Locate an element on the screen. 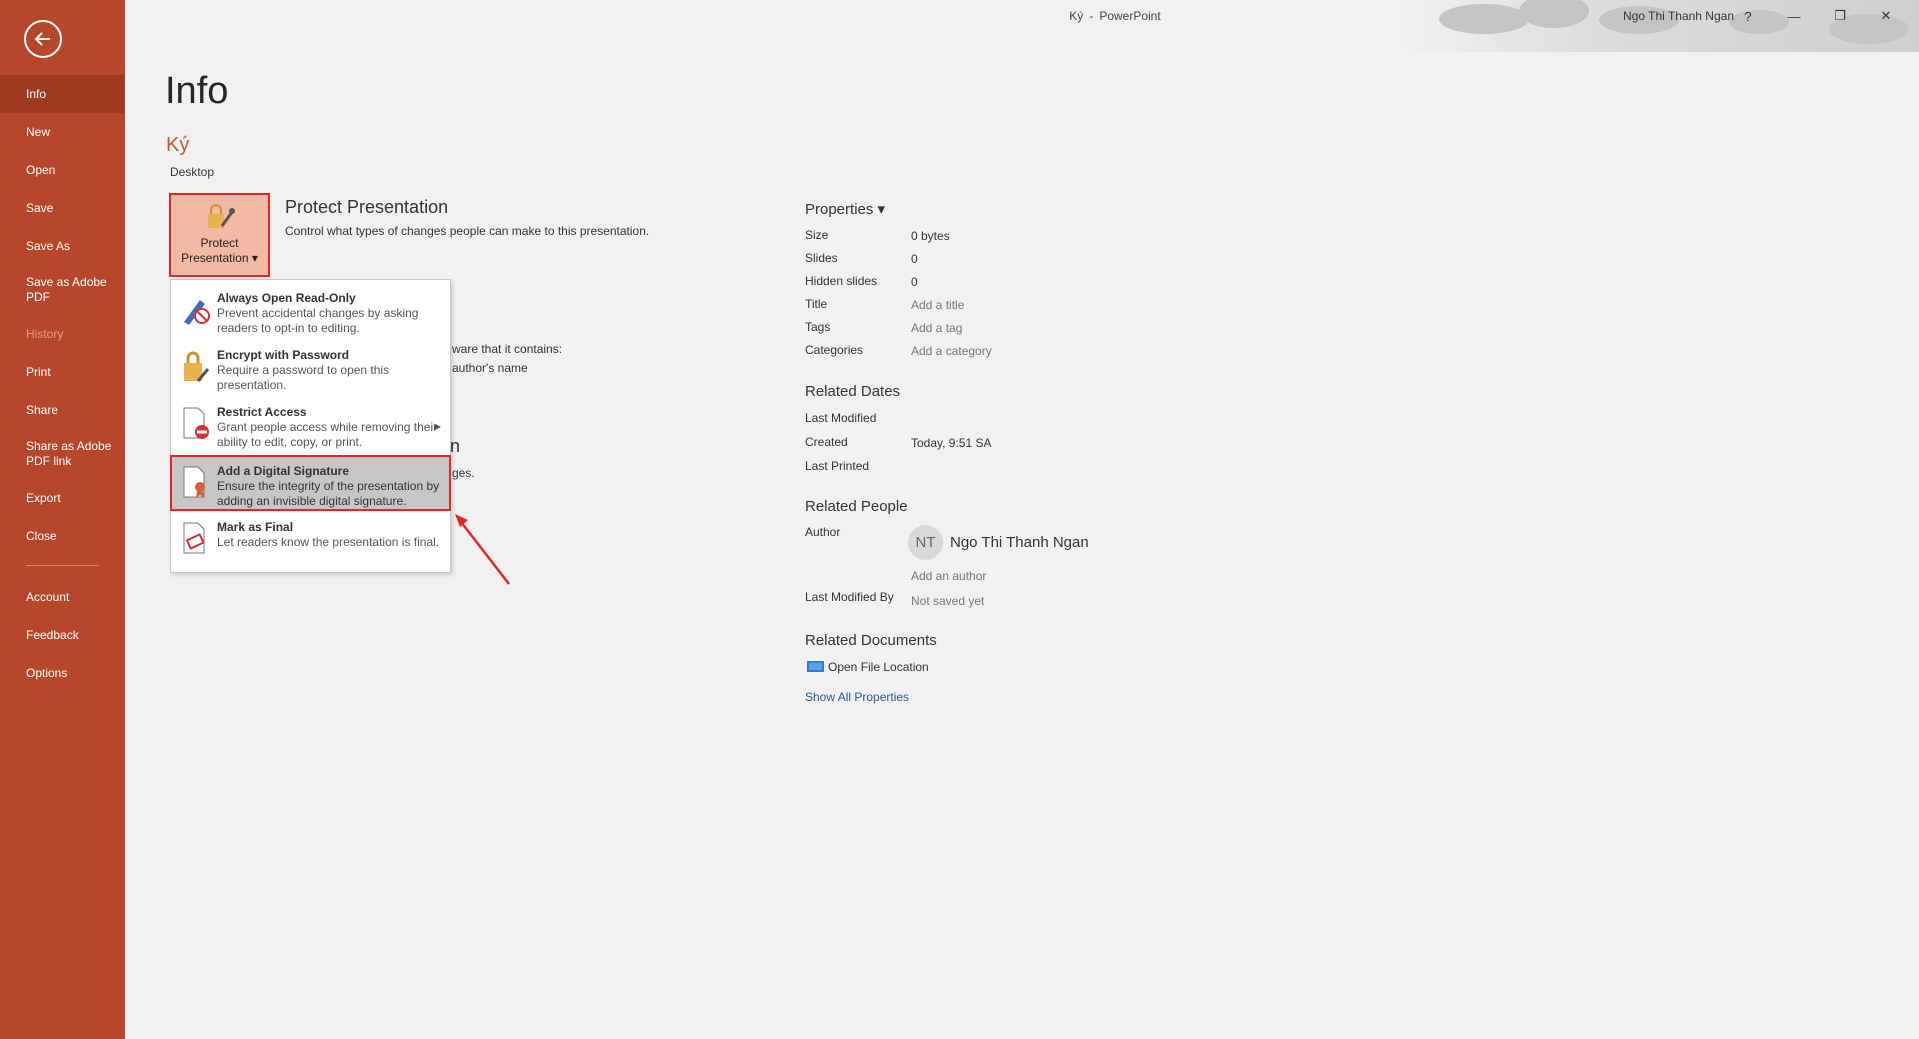  prop-label-tags: Tags is located at coordinates (818, 327).